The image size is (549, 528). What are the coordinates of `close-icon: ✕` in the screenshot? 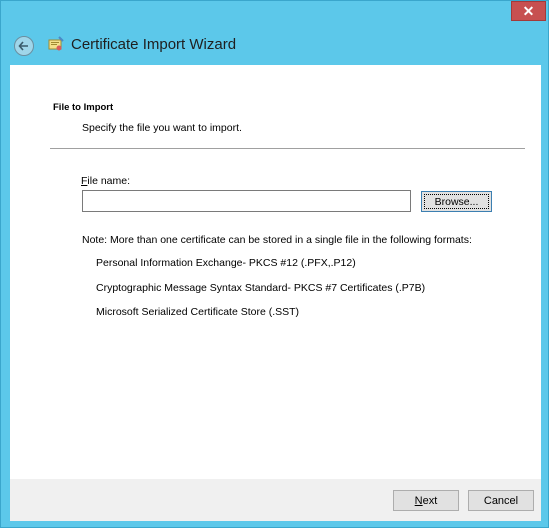 It's located at (528, 10).